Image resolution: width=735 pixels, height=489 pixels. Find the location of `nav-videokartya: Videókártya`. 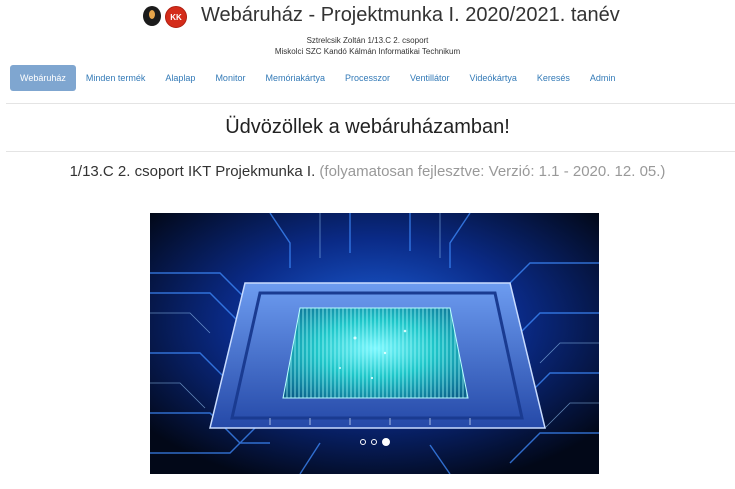

nav-videokartya: Videókártya is located at coordinates (493, 78).